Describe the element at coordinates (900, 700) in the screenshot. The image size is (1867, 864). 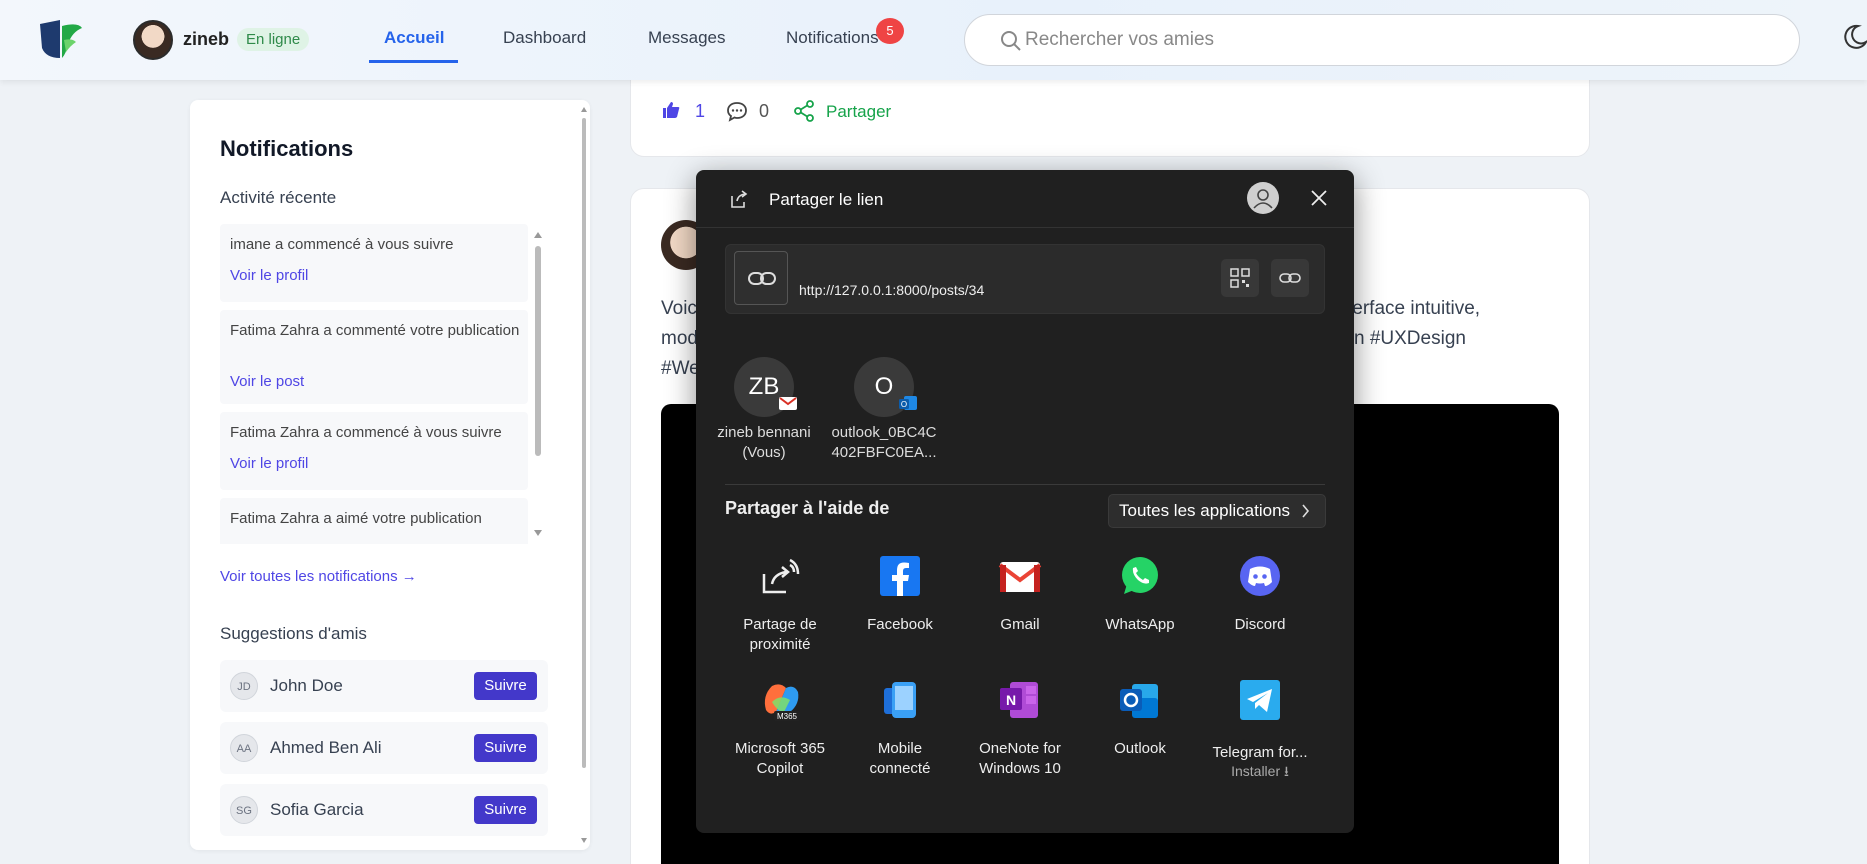
I see `phone-link-icon` at that location.